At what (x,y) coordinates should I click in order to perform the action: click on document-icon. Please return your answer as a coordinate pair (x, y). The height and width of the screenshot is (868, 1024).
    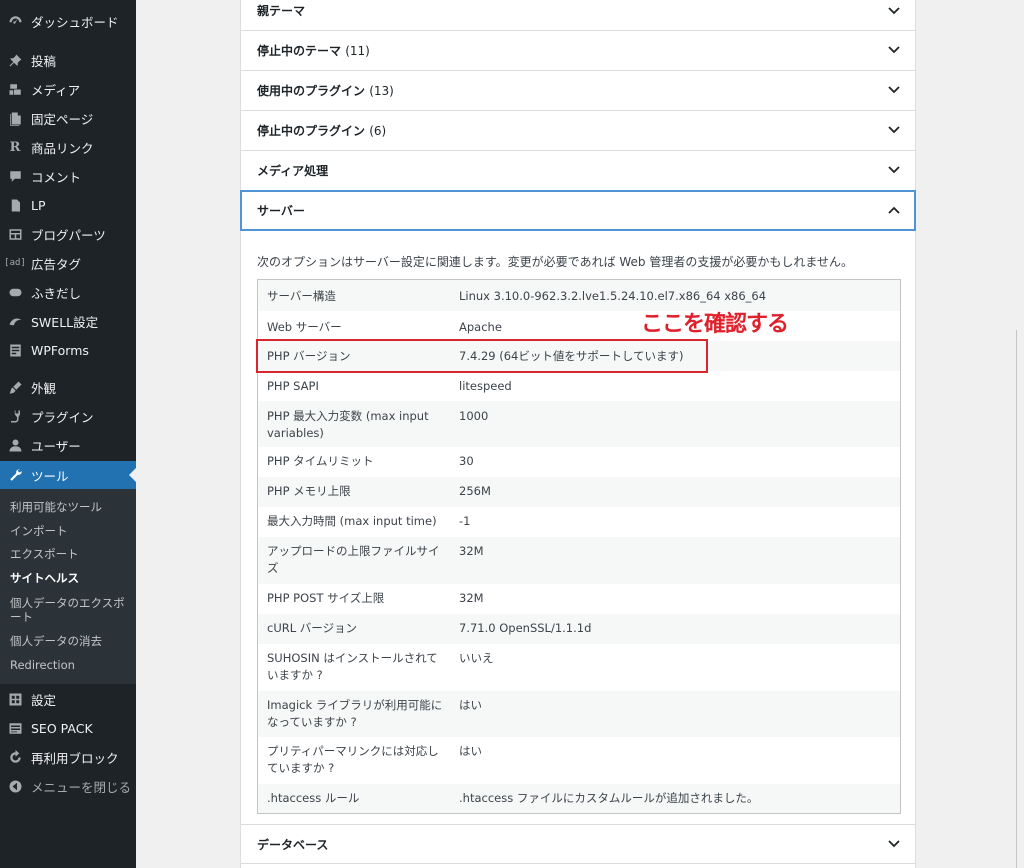
    Looking at the image, I should click on (15, 205).